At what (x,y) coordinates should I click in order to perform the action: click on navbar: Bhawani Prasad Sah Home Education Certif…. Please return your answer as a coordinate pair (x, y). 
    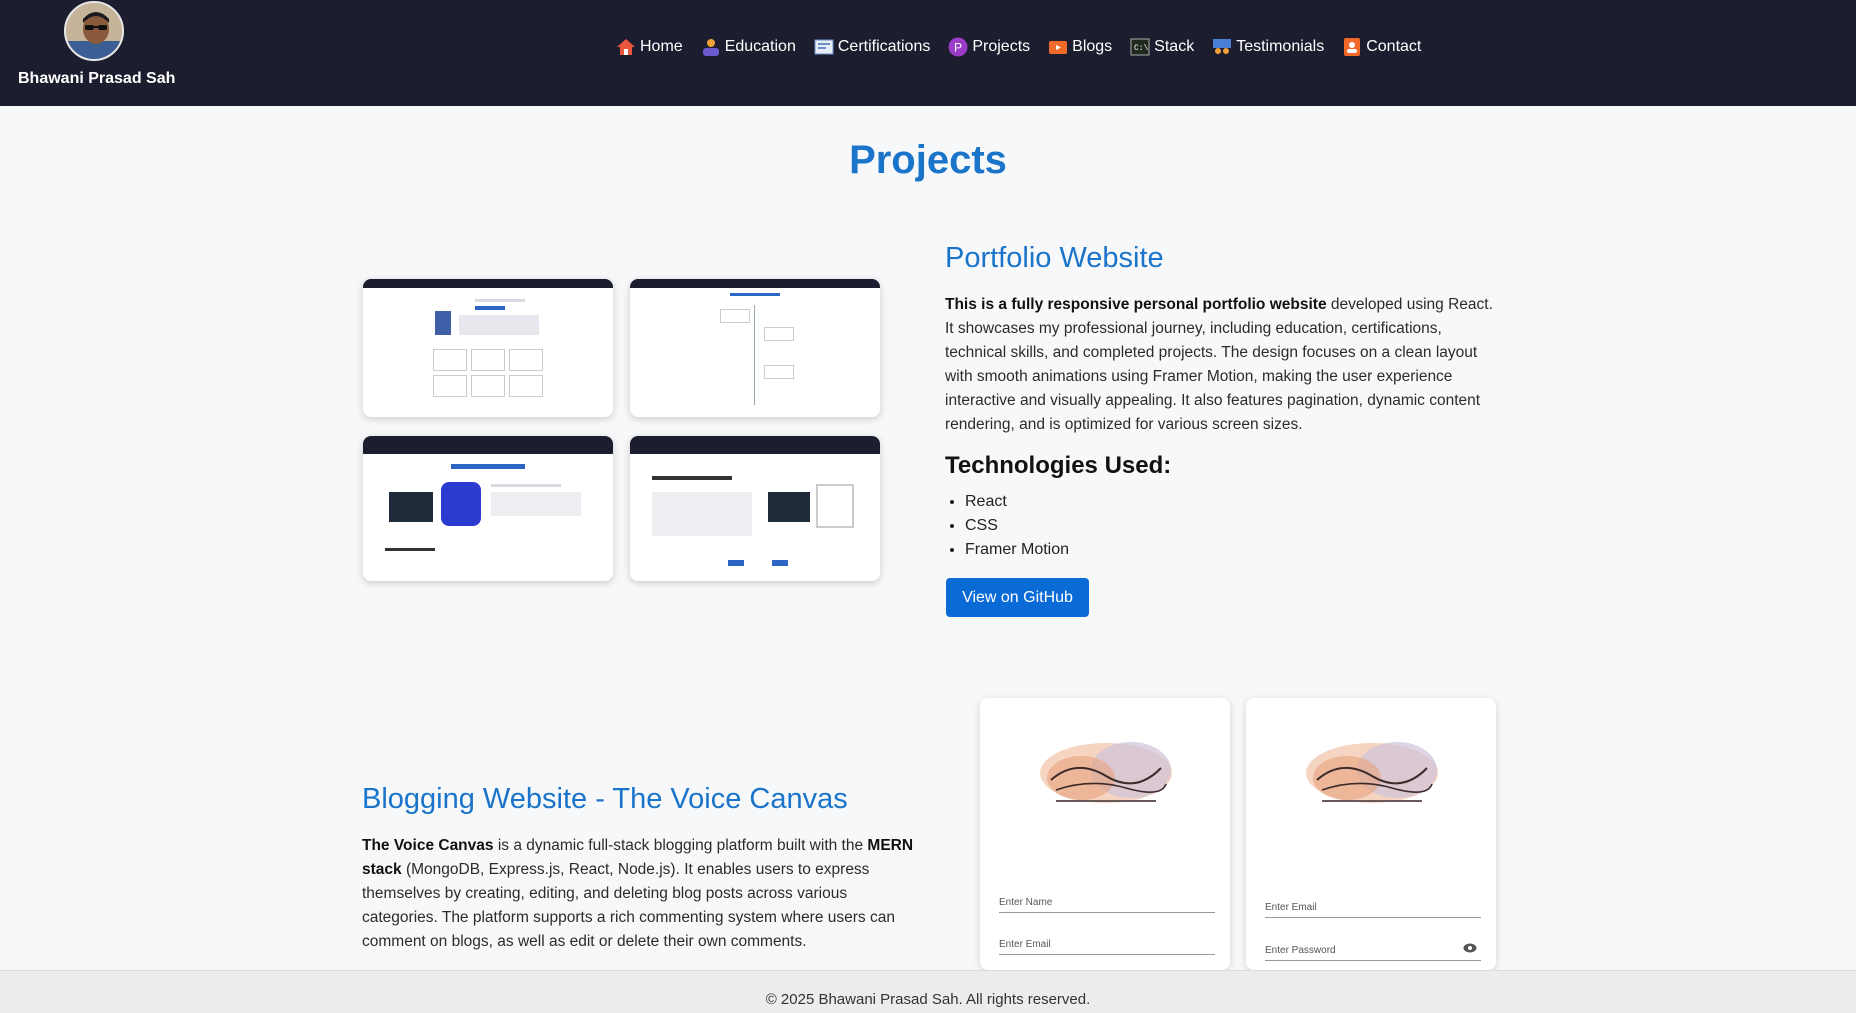
    Looking at the image, I should click on (928, 53).